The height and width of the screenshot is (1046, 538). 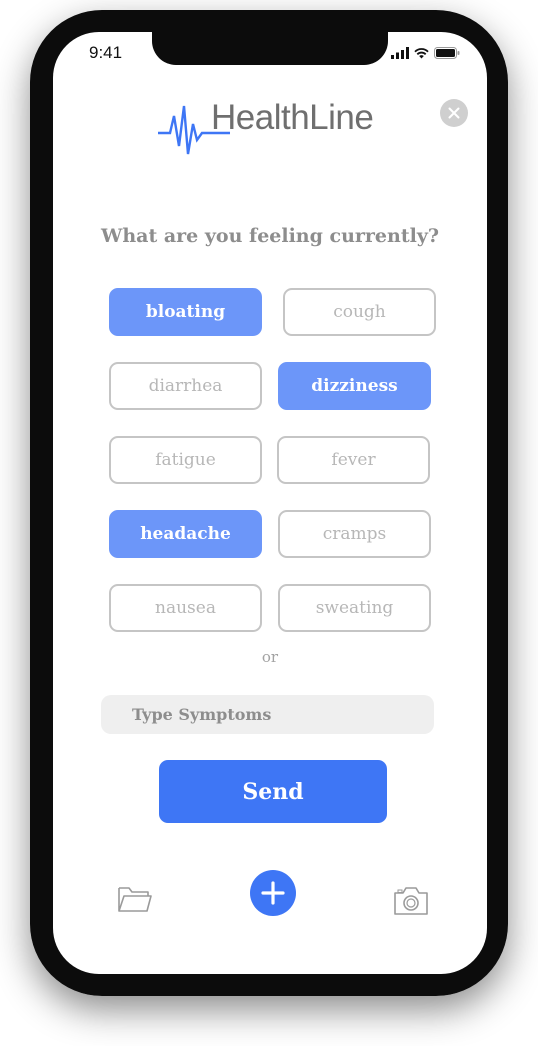 What do you see at coordinates (270, 657) in the screenshot?
I see `or-divider-text: or` at bounding box center [270, 657].